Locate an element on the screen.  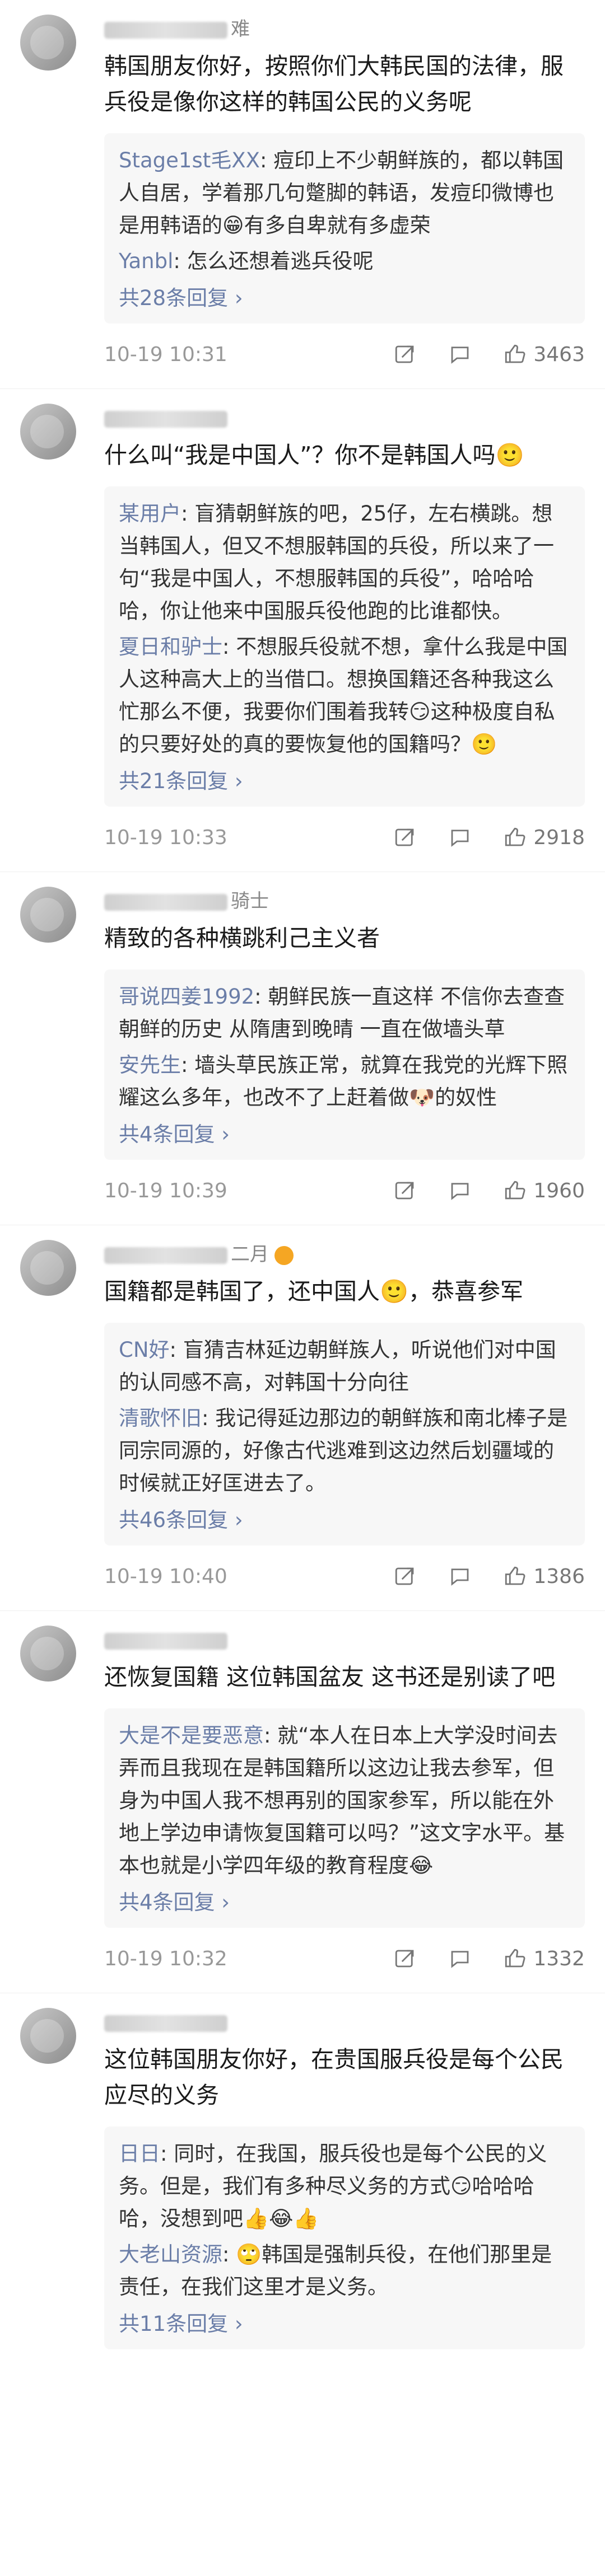
member-badge-icon is located at coordinates (284, 1255).